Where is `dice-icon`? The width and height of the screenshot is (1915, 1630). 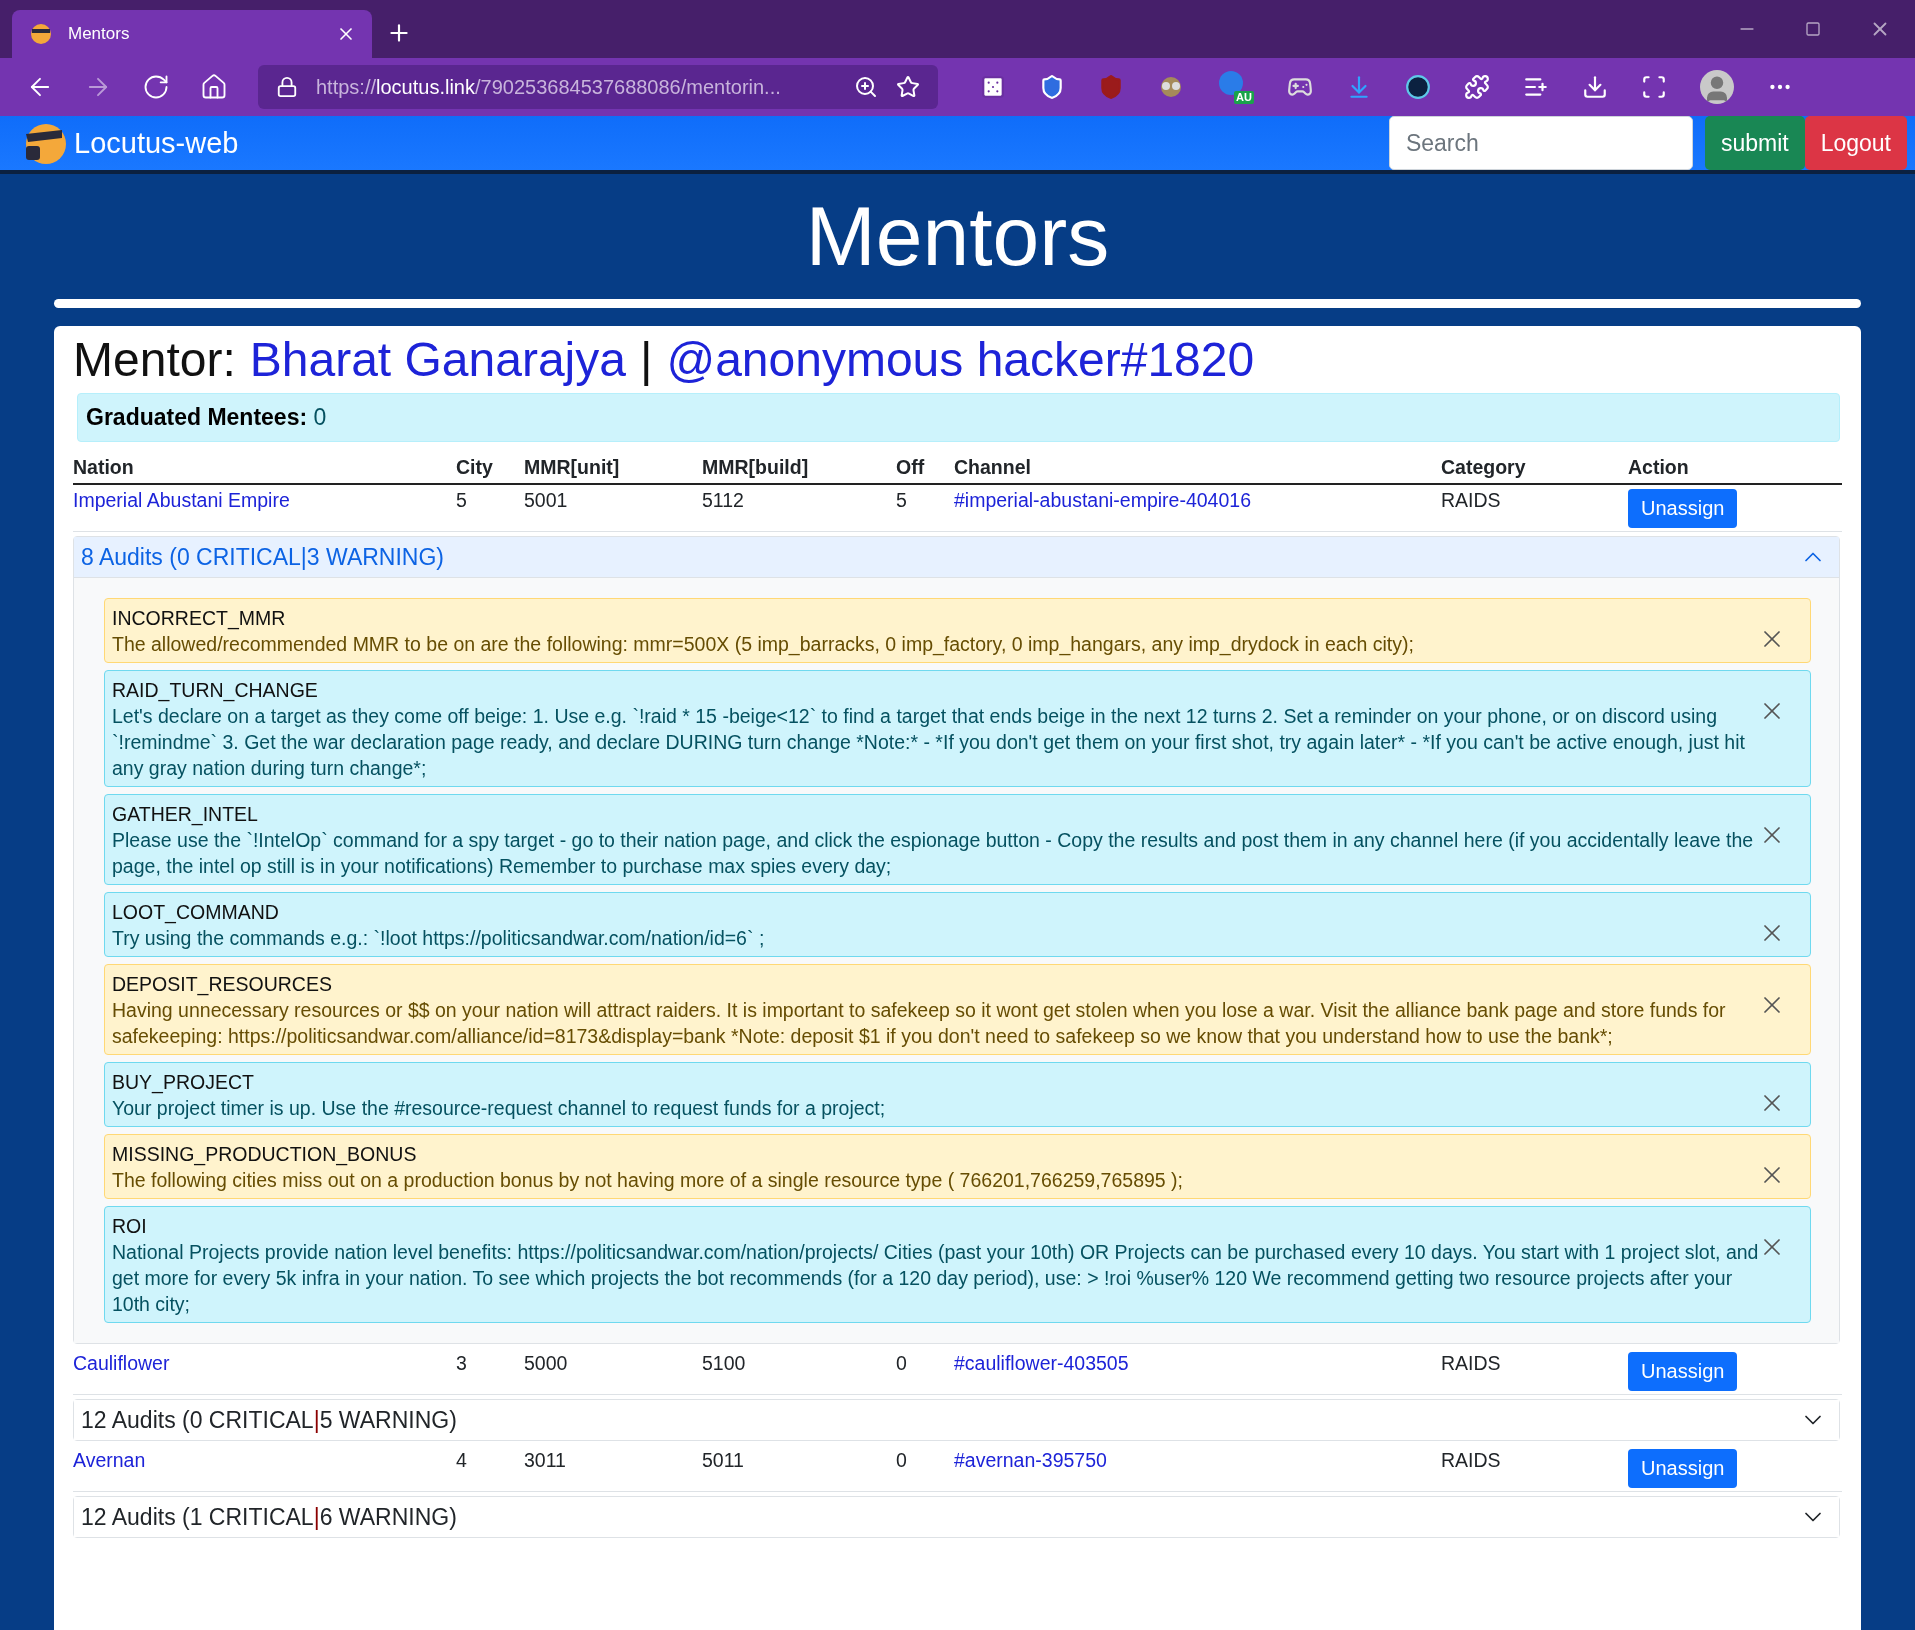 dice-icon is located at coordinates (993, 87).